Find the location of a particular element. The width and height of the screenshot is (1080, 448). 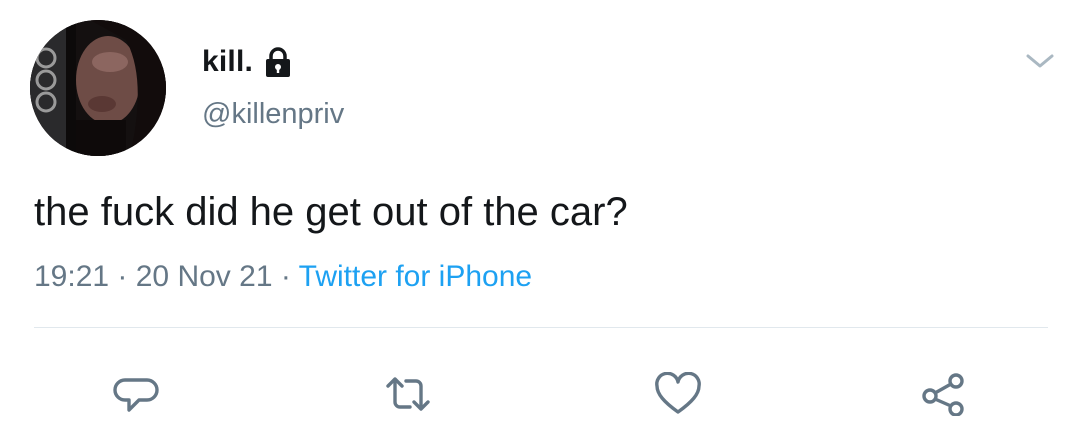

retweet-icon is located at coordinates (408, 394).